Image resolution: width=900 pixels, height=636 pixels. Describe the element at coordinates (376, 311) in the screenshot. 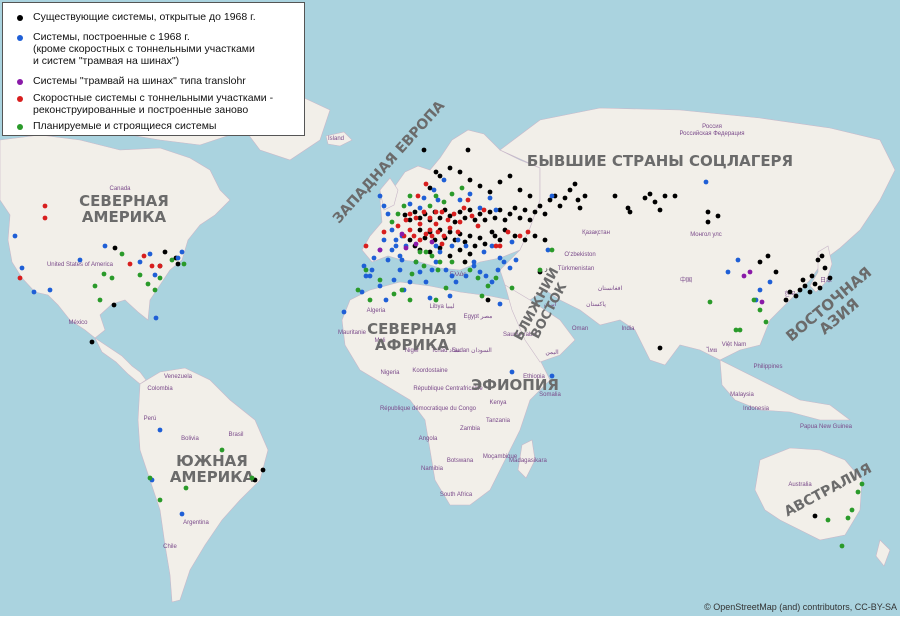

I see `place-label: Algeria` at that location.